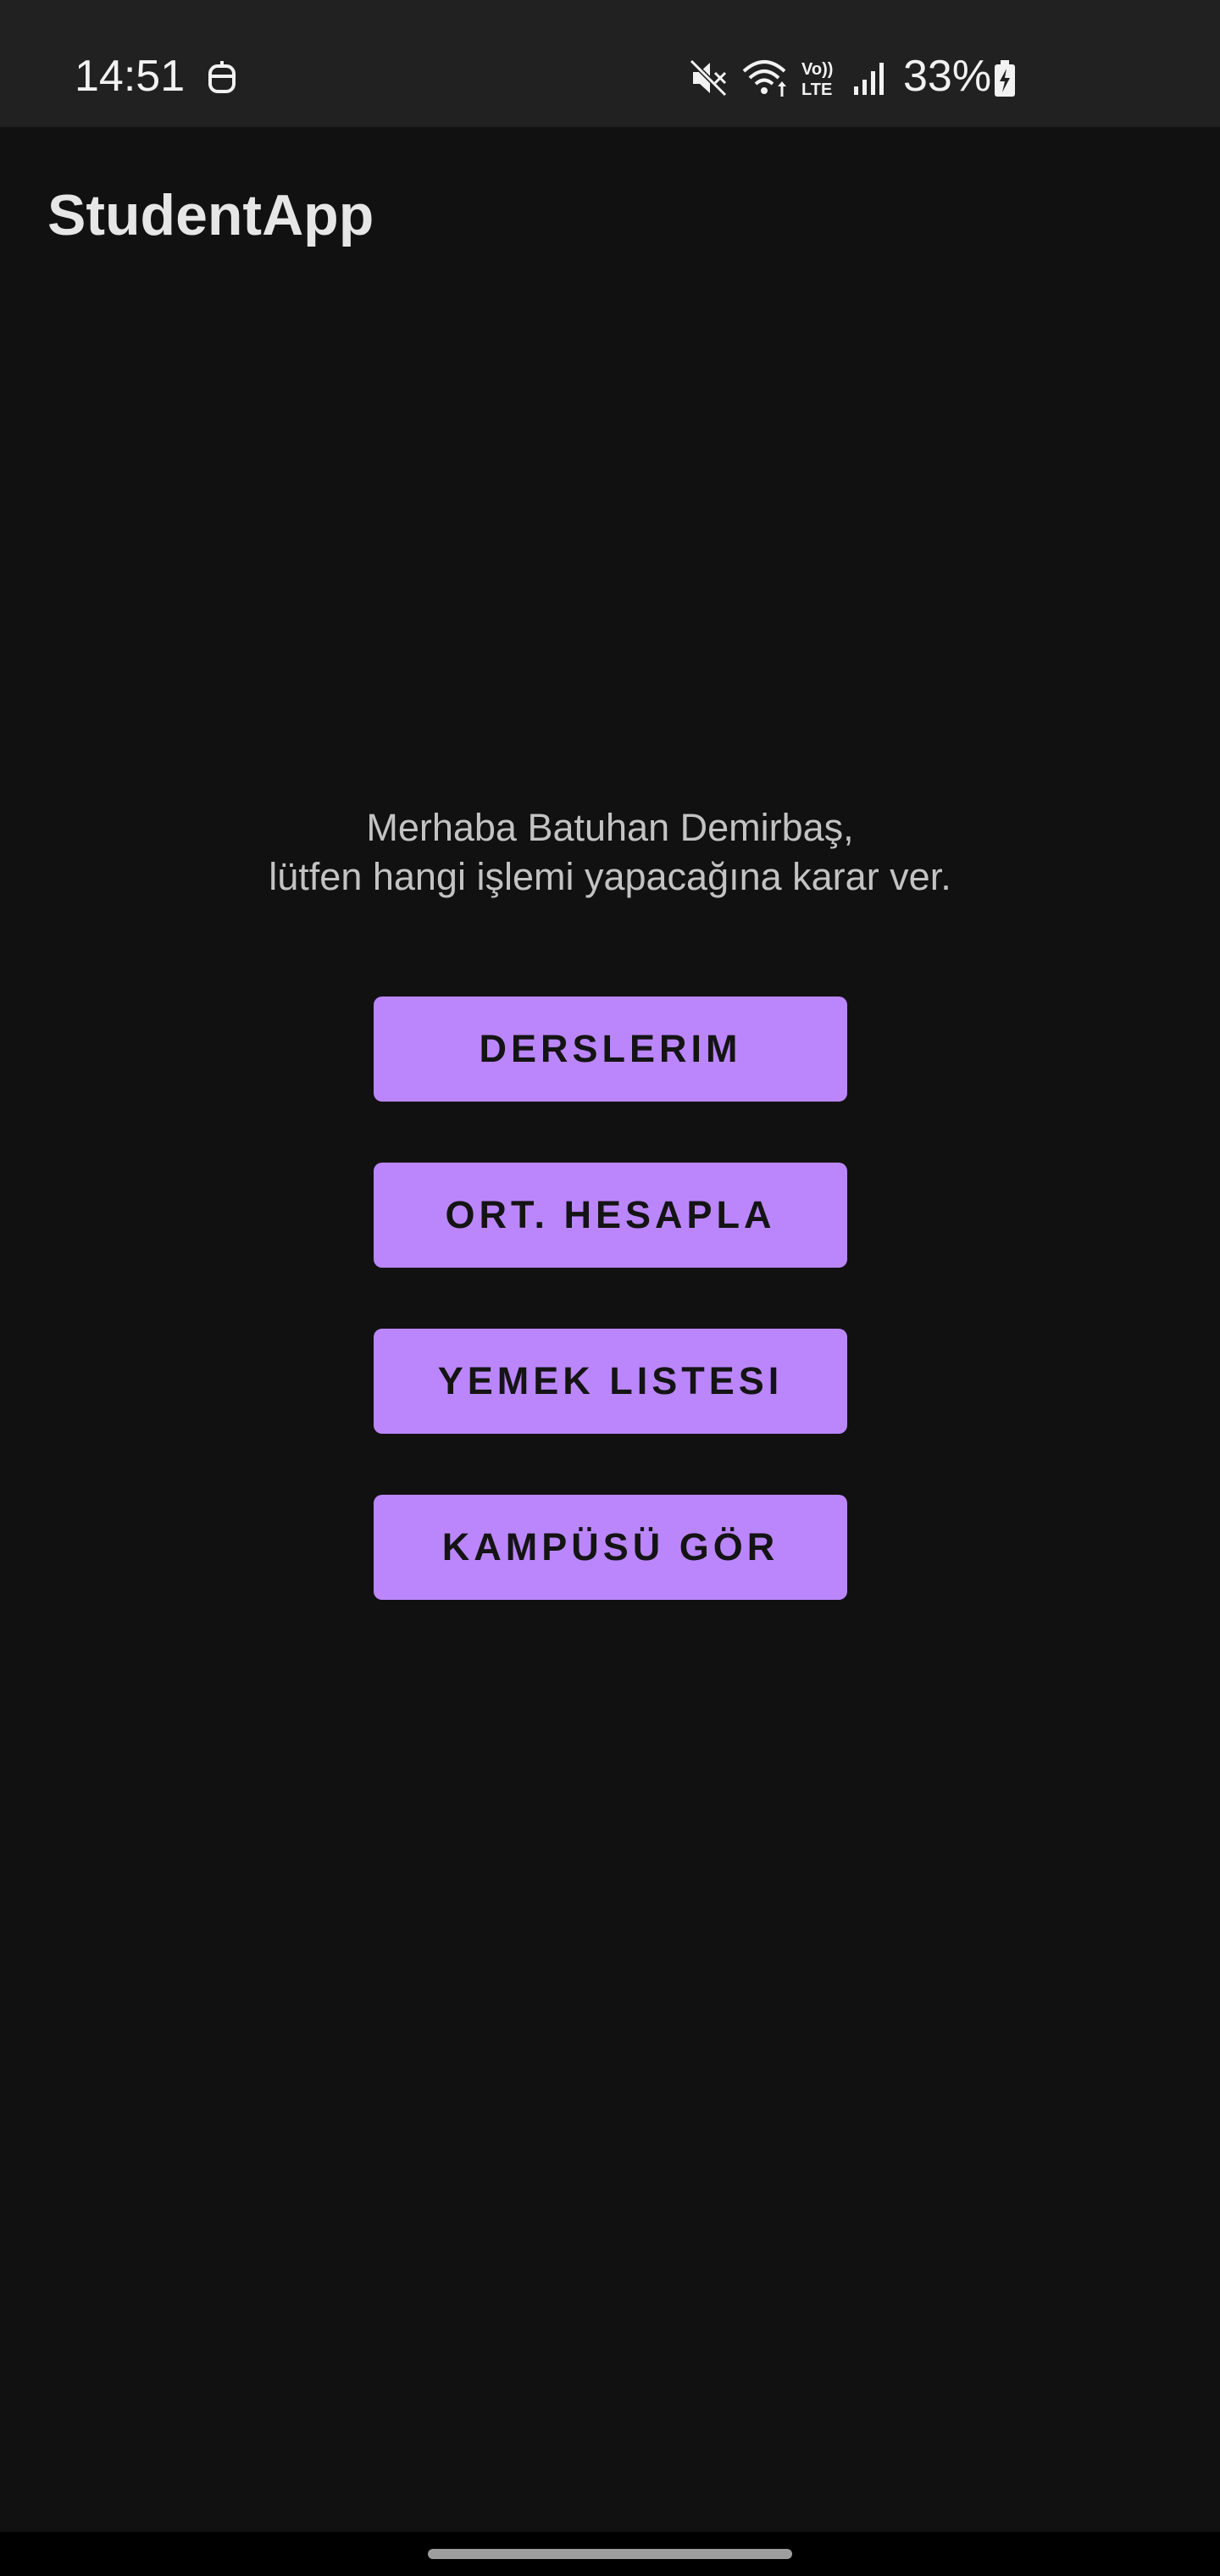 This screenshot has height=2576, width=1220. Describe the element at coordinates (610, 212) in the screenshot. I see `app-bar: StudentApp` at that location.